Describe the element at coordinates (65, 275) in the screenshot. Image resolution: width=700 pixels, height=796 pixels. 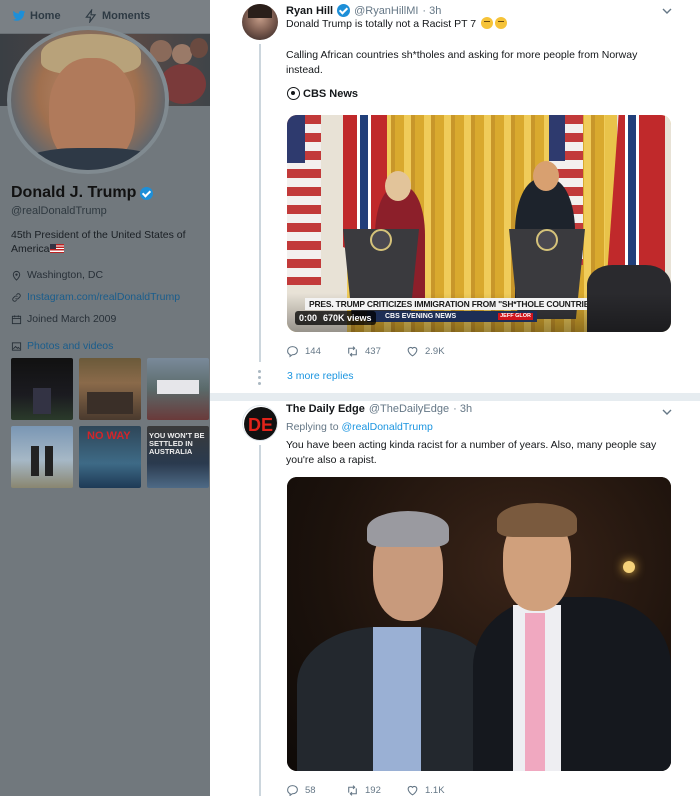
I see `profile-location-text: Washington, DC` at that location.